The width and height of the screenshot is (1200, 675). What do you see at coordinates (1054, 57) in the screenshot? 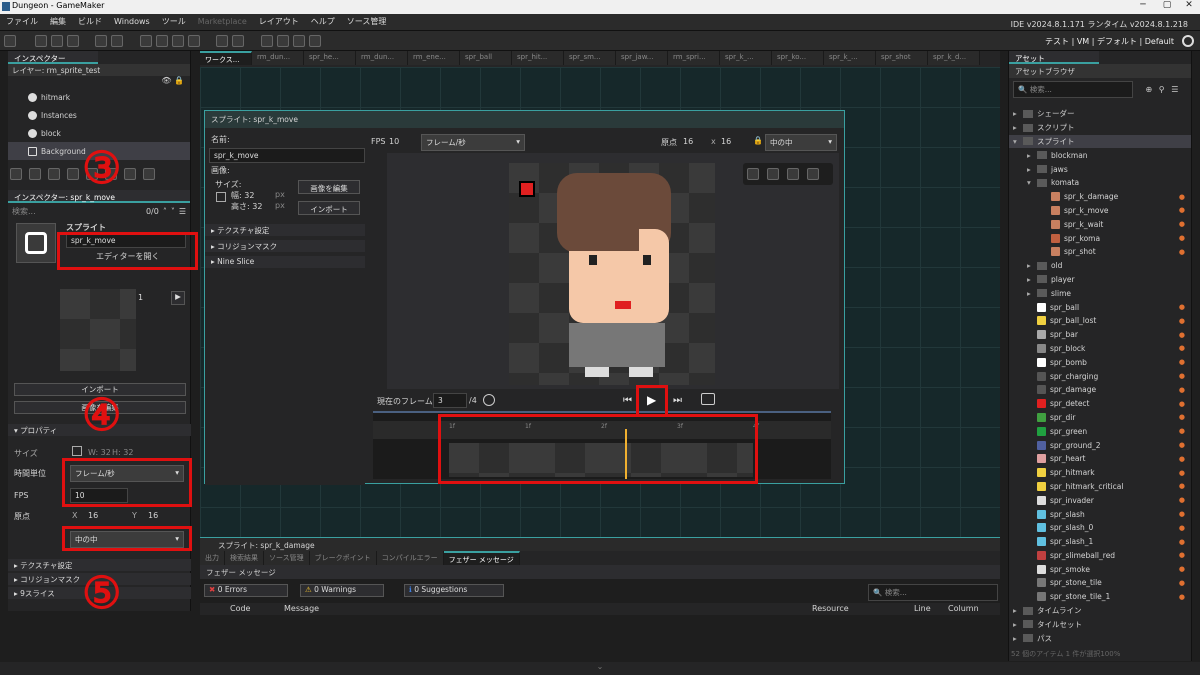
I see `tab-assets: アセット` at bounding box center [1054, 57].